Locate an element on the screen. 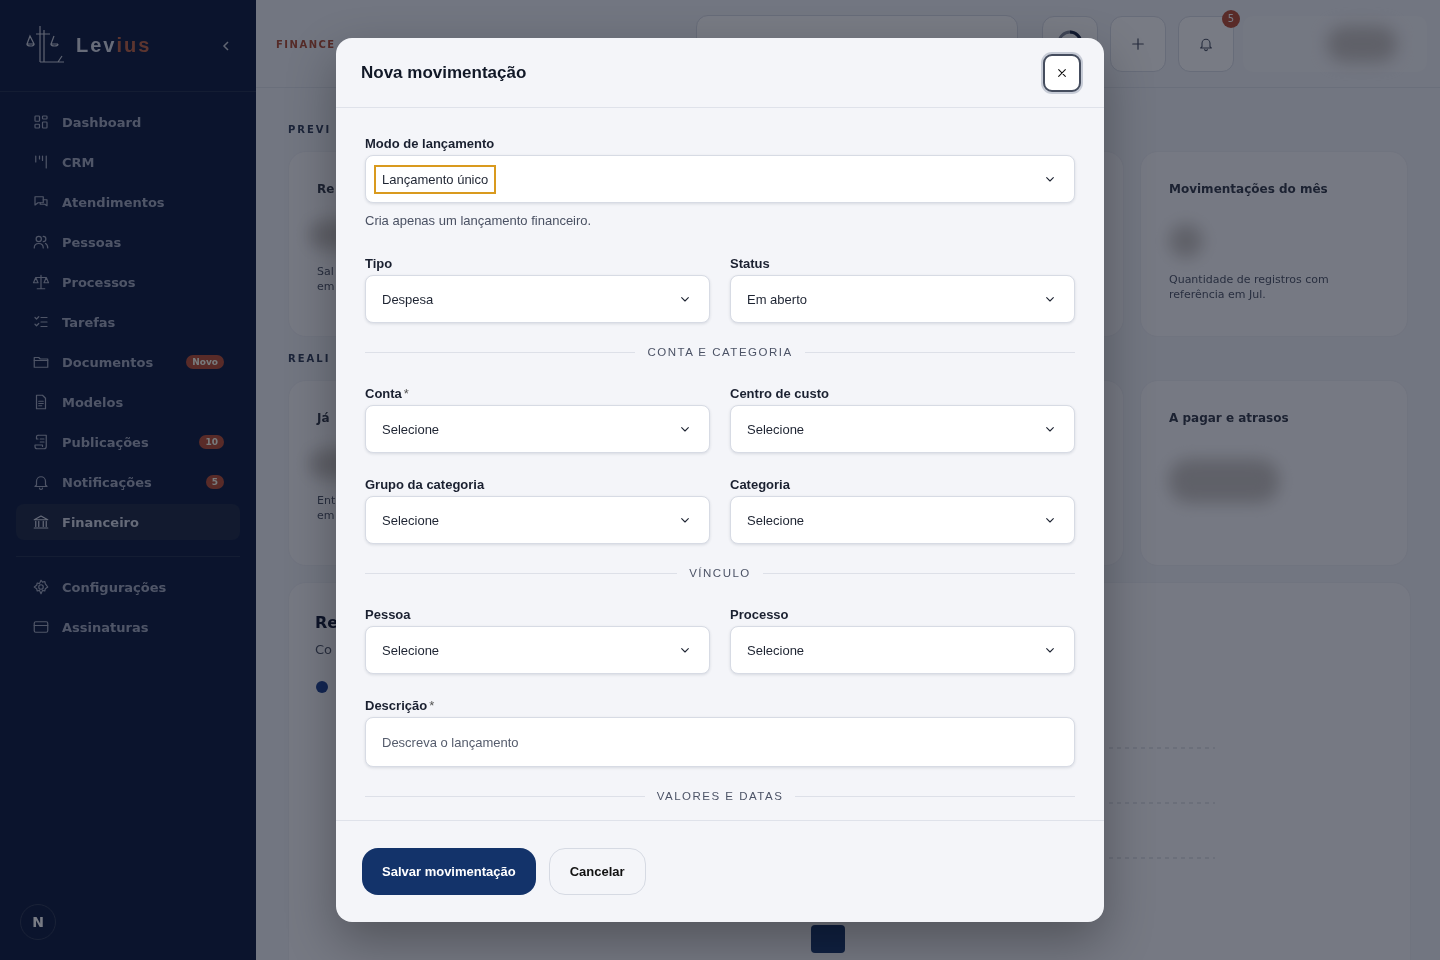 The height and width of the screenshot is (960, 1440). section-heading: VALORES E DATAS is located at coordinates (720, 796).